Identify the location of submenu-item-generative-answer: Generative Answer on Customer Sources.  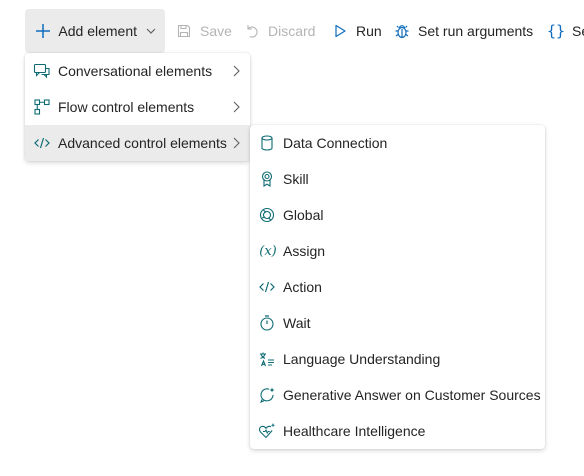
(397, 395).